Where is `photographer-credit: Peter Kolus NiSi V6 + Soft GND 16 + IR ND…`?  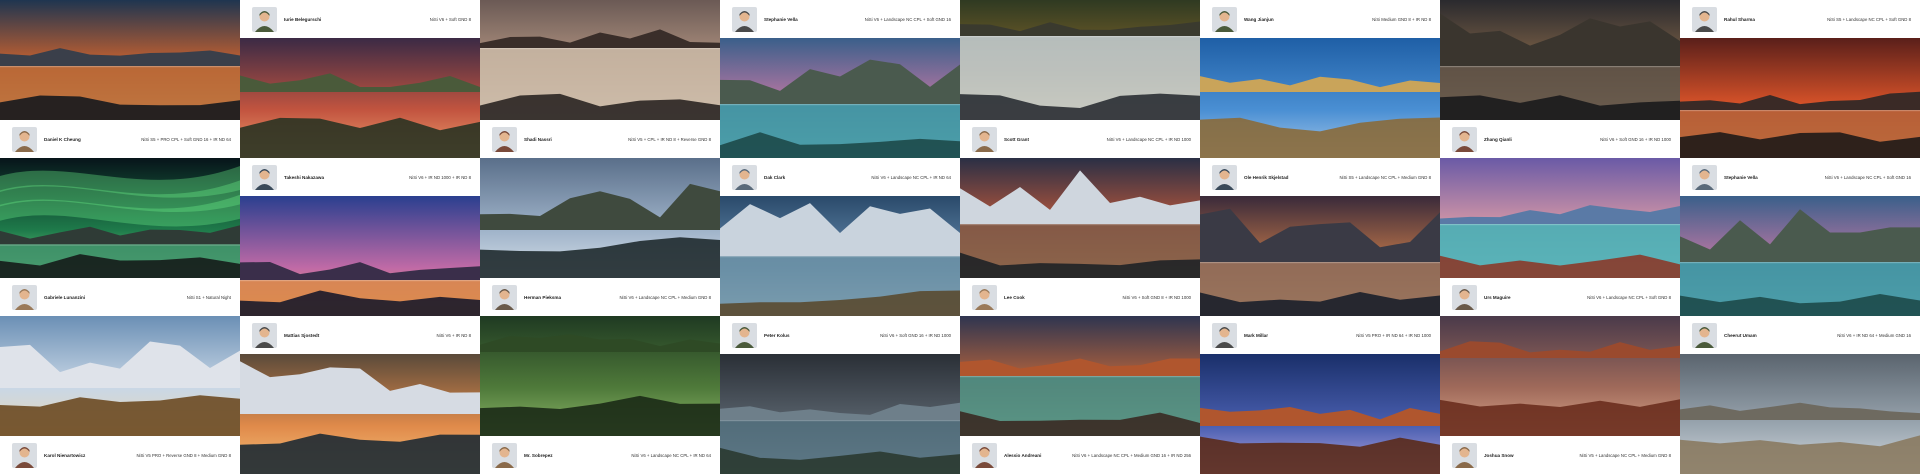
photographer-credit: Peter Kolus NiSi V6 + Soft GND 16 + IR ND… is located at coordinates (840, 335).